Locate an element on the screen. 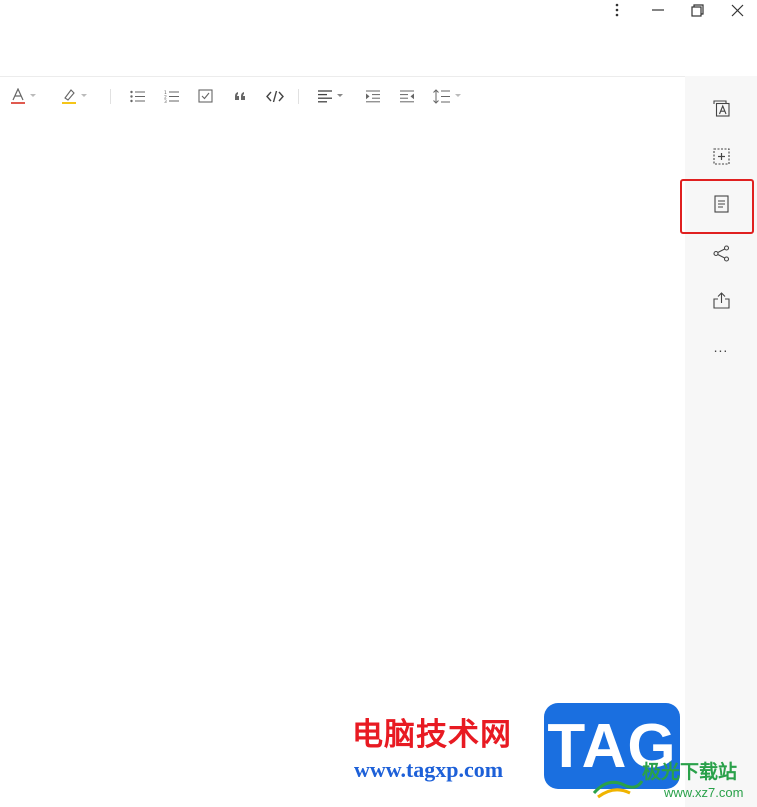 The image size is (757, 807). highlight-button is located at coordinates (74, 96).